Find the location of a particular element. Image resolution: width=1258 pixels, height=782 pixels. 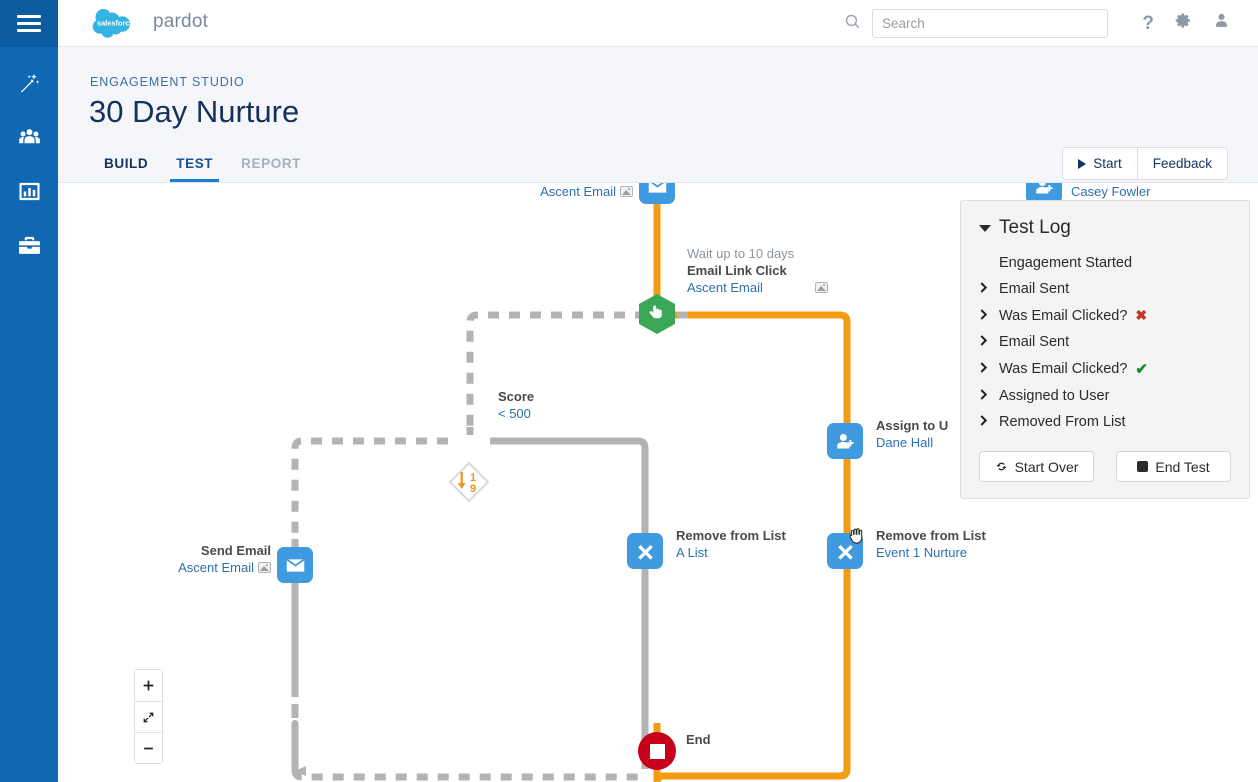

sidebar-item-prospects is located at coordinates (29, 140).